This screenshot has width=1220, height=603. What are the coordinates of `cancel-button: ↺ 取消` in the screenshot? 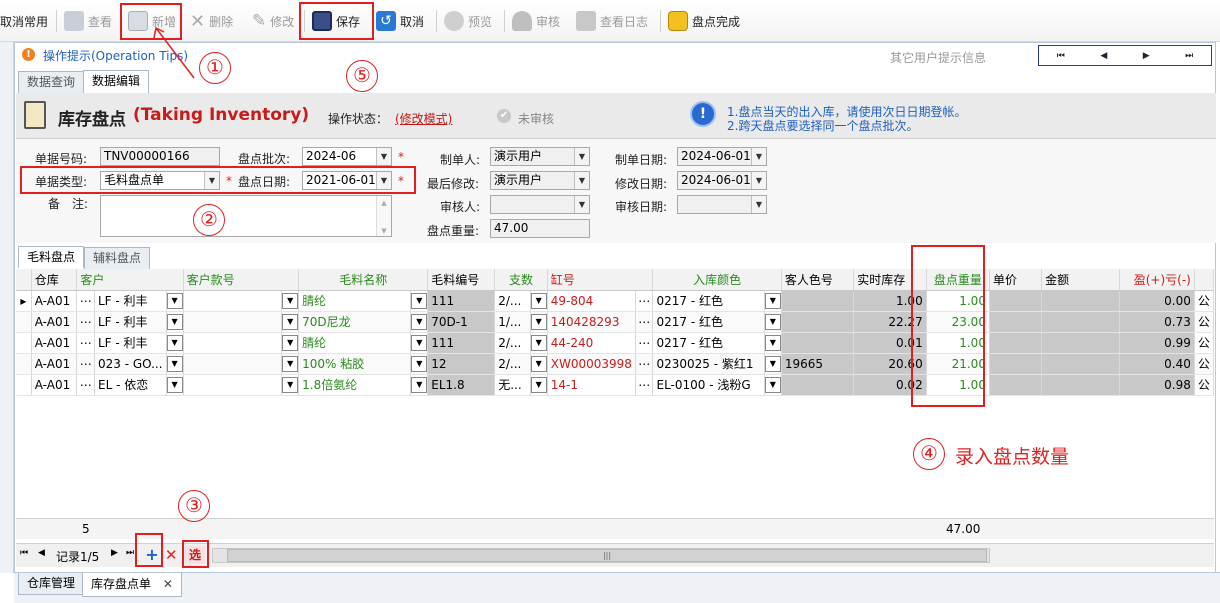 It's located at (400, 21).